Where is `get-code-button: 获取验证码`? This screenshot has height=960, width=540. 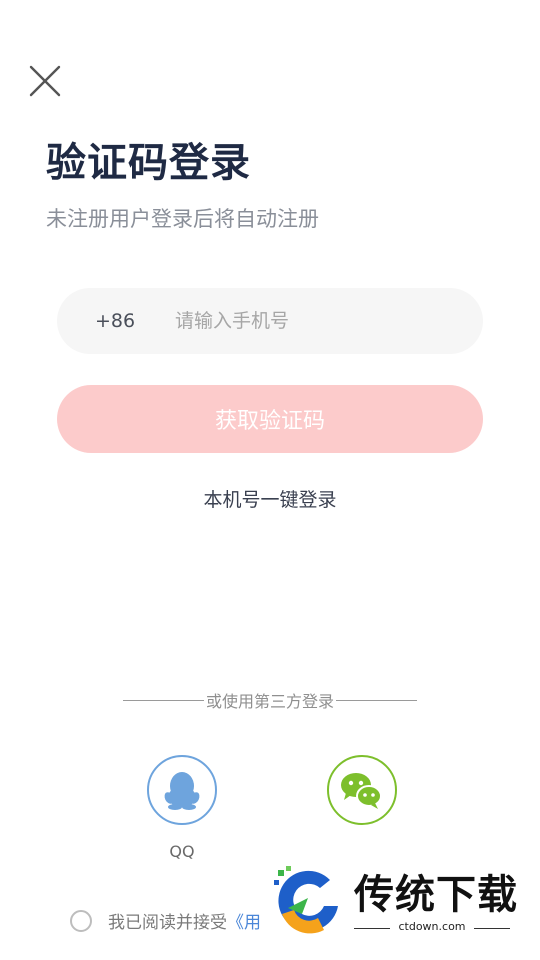 get-code-button: 获取验证码 is located at coordinates (270, 419).